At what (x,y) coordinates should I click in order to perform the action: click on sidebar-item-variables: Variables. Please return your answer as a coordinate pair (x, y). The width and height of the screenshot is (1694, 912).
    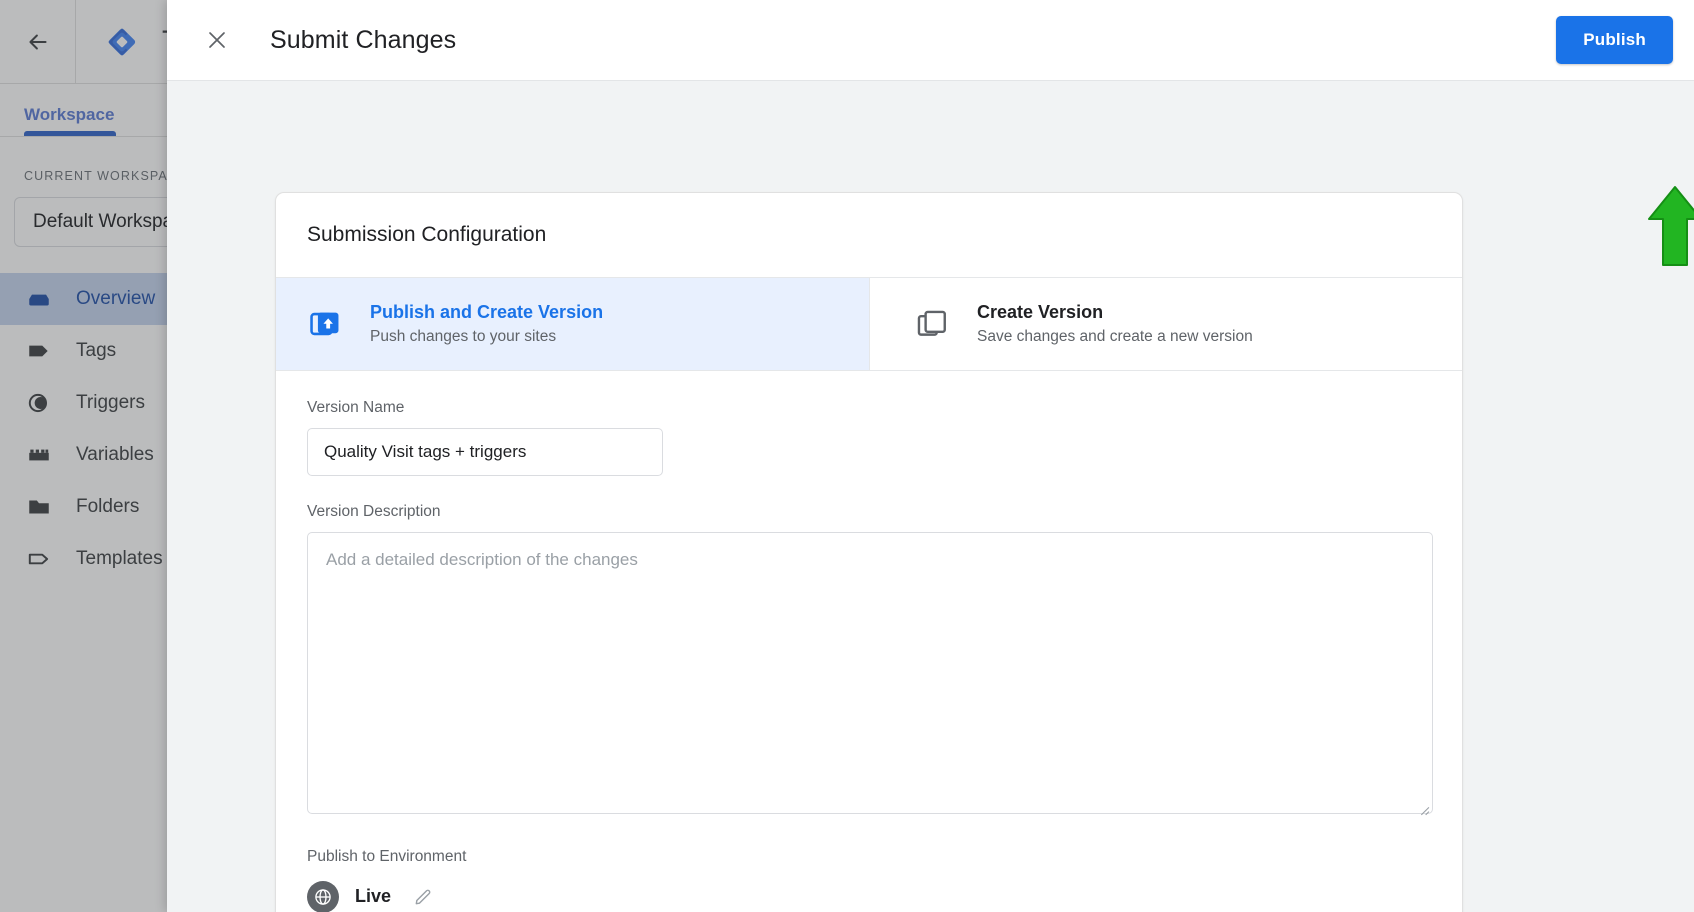
    Looking at the image, I should click on (91, 455).